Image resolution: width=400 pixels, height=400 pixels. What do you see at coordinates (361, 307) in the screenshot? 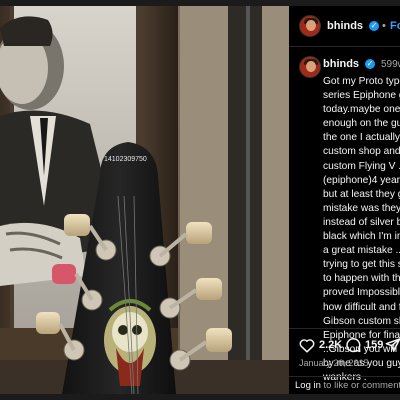
I see `caption-line: how difficult and fl` at bounding box center [361, 307].